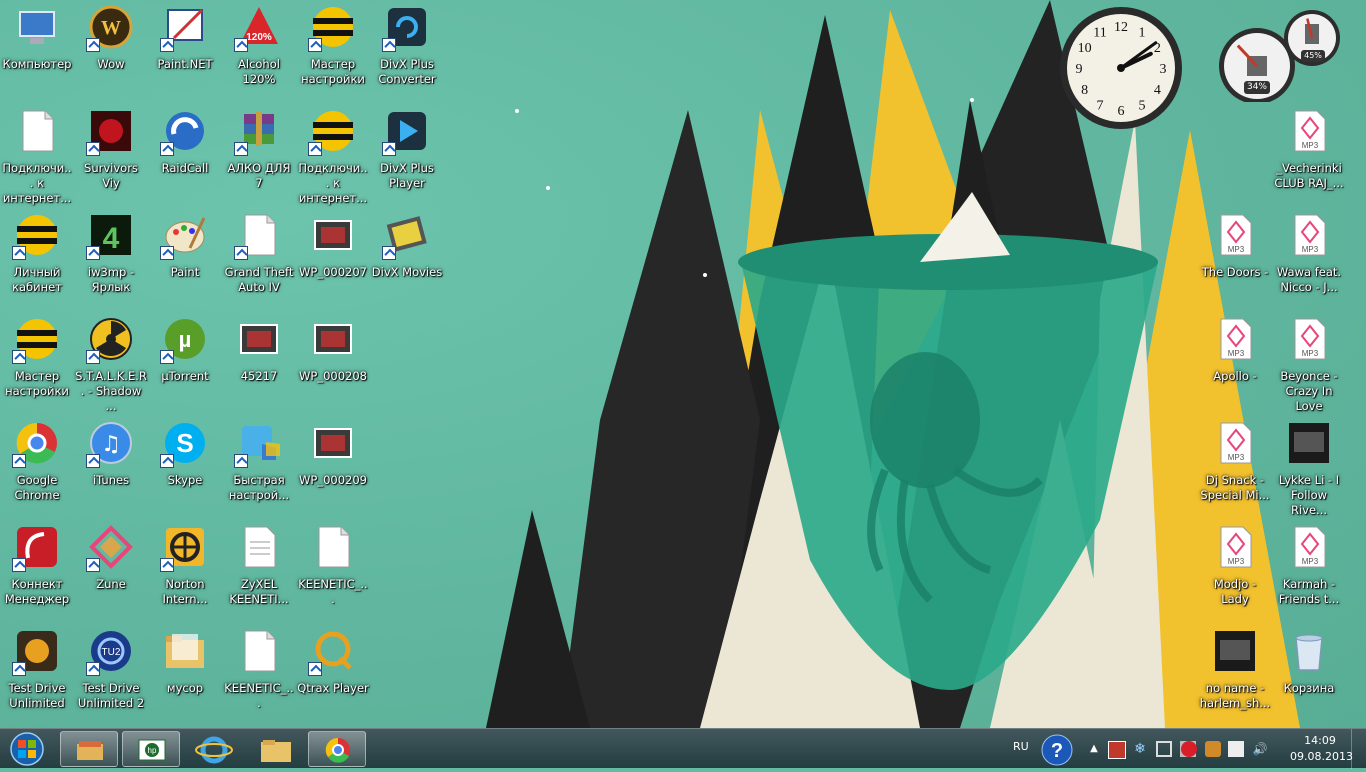 The height and width of the screenshot is (772, 1366). I want to click on desktop-icon: S Skype, so click(185, 468).